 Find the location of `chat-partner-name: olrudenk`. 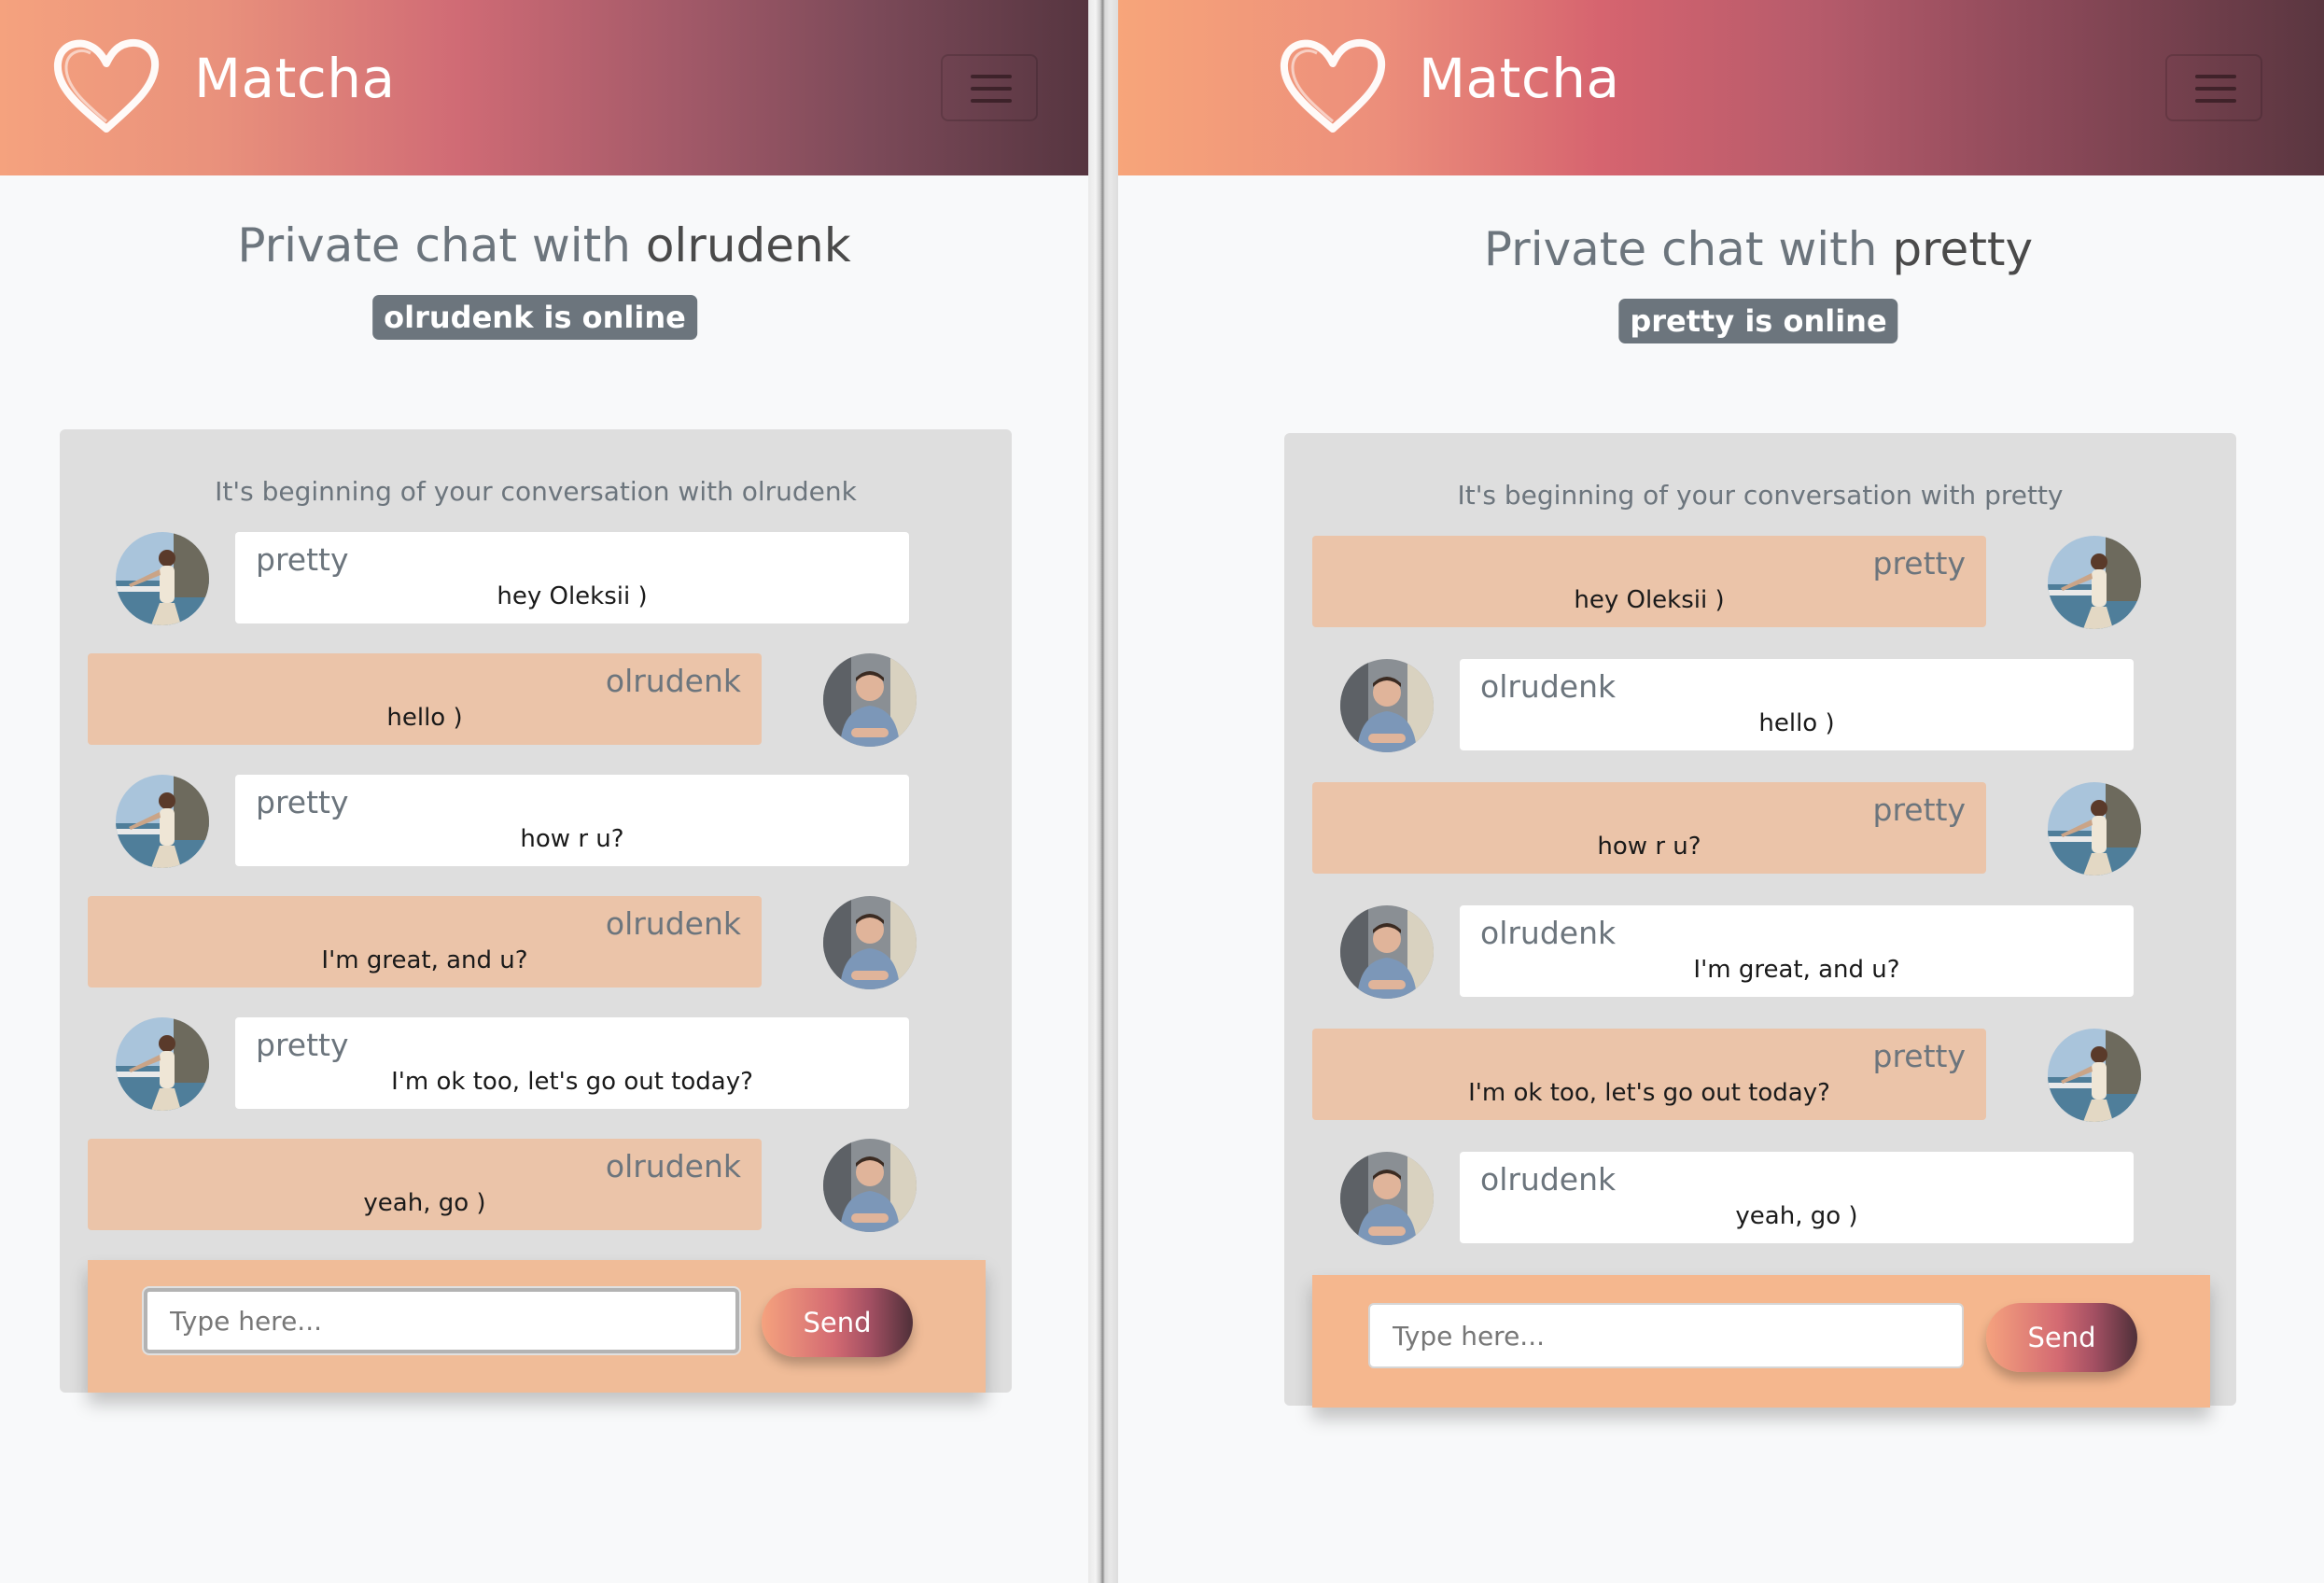

chat-partner-name: olrudenk is located at coordinates (748, 246).